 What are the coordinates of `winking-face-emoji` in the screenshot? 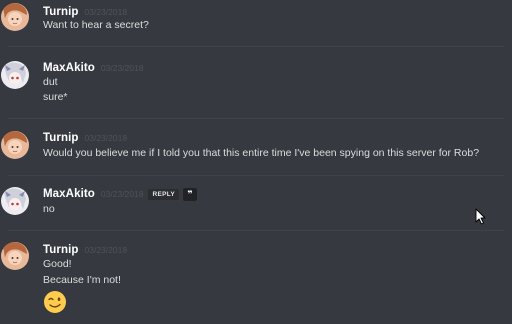 It's located at (55, 302).